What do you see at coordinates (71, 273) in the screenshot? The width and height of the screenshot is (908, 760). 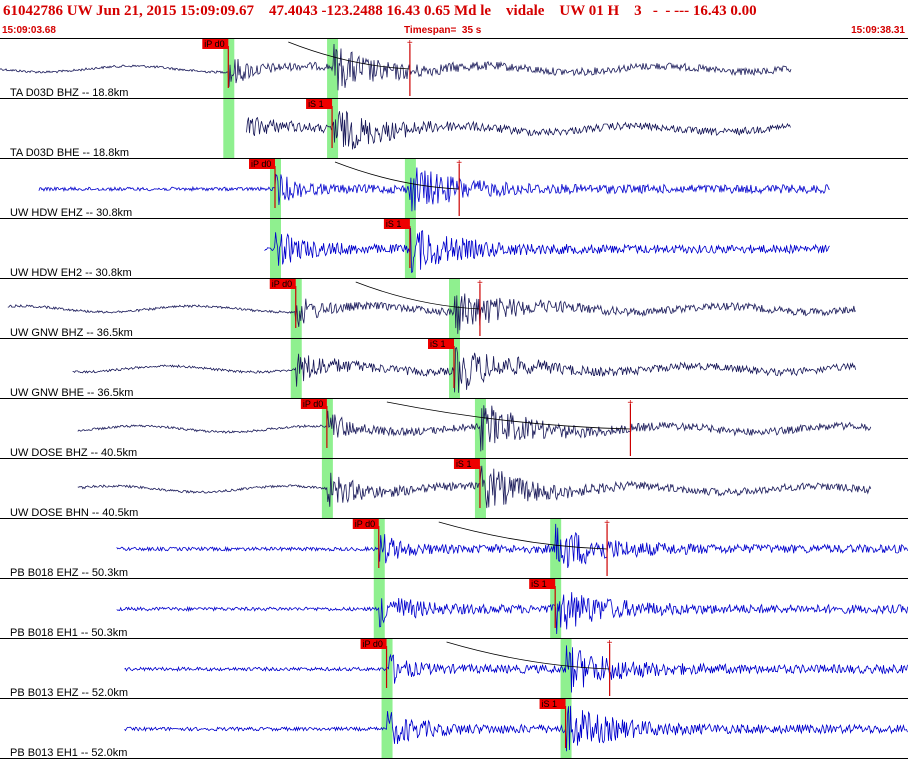 I see `channel-label: UW HDW EH2 -- 30.8km` at bounding box center [71, 273].